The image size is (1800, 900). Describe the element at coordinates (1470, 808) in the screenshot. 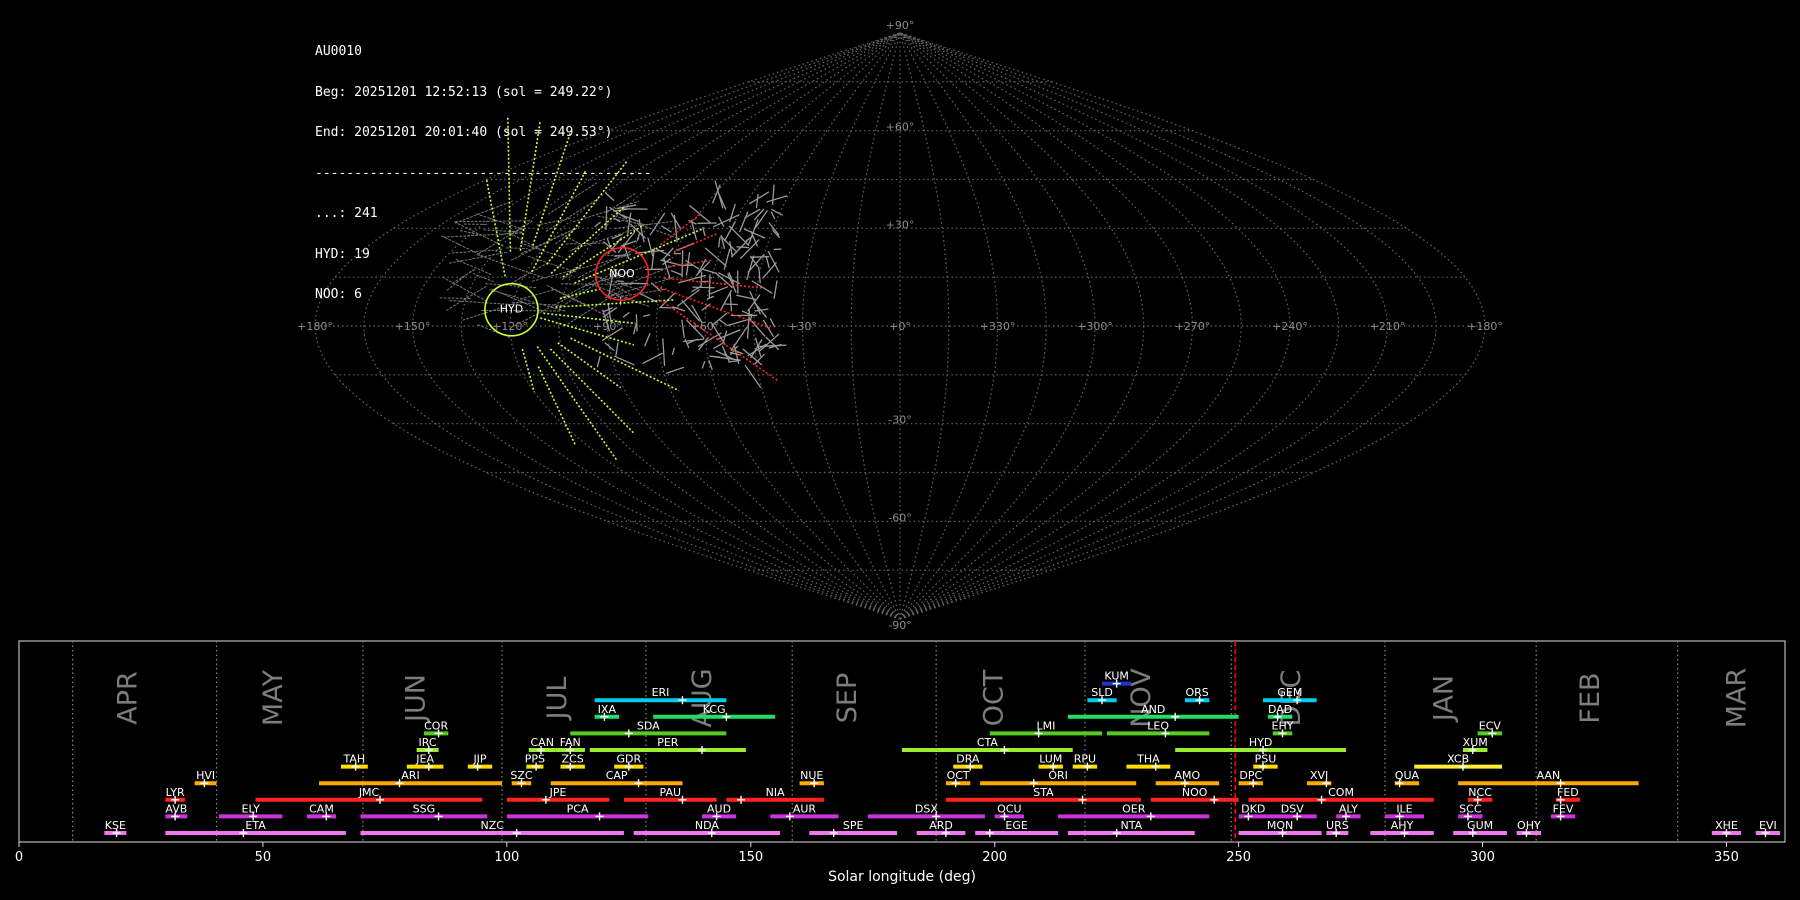

I see `shower-label-scc: SCC` at that location.